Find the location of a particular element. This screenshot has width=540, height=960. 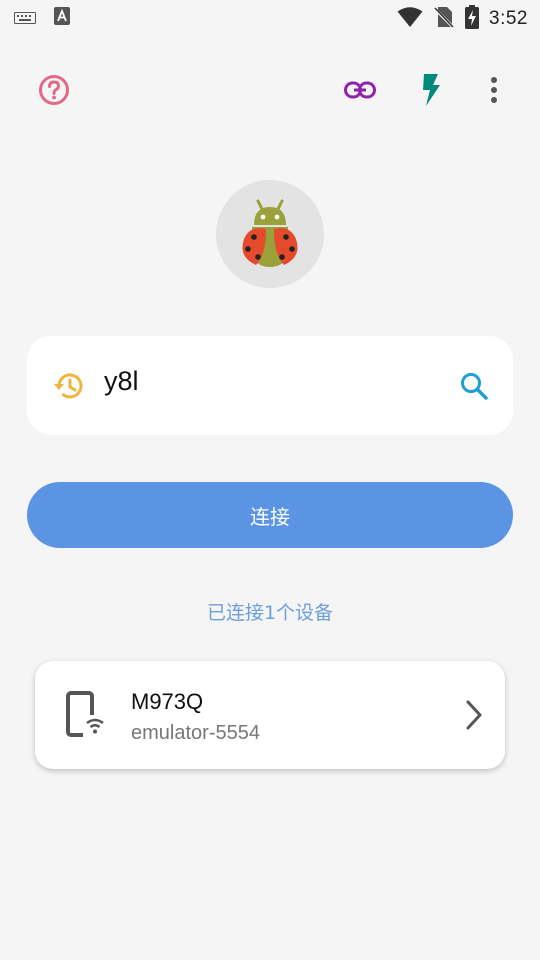

flash-icon is located at coordinates (431, 90).